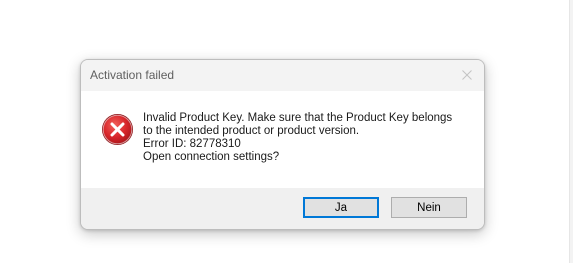 This screenshot has height=263, width=573. Describe the element at coordinates (282, 208) in the screenshot. I see `dialog-button-bar: Ja Nein` at that location.